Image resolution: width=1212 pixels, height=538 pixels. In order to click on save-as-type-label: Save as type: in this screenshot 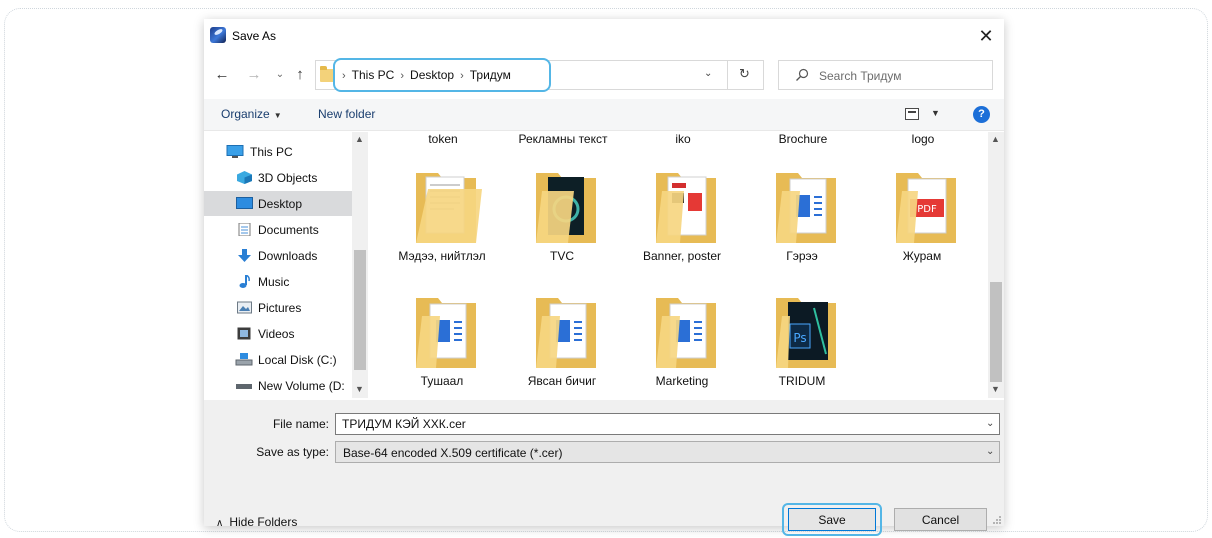, I will do `click(292, 452)`.